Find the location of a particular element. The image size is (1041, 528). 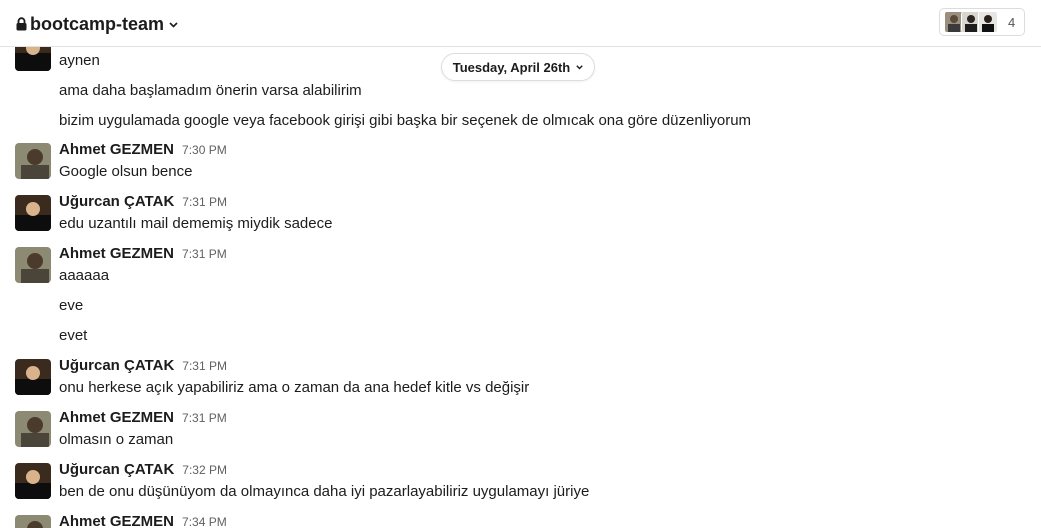

channel-title-button: bootcamp-team is located at coordinates (97, 24).